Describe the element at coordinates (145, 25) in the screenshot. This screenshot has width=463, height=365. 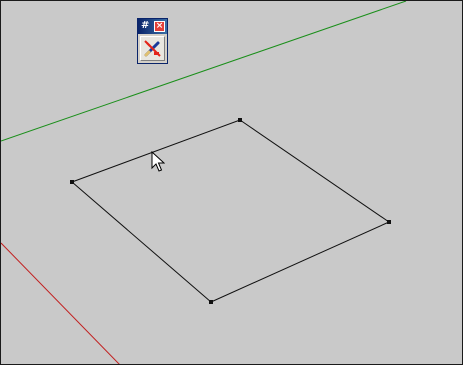
I see `toolbar-title-glyph: #` at that location.